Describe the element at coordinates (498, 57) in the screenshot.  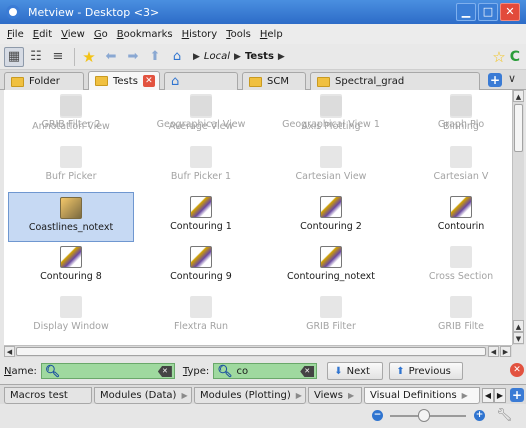
I see `add-bookmark-star-icon: ☆` at that location.